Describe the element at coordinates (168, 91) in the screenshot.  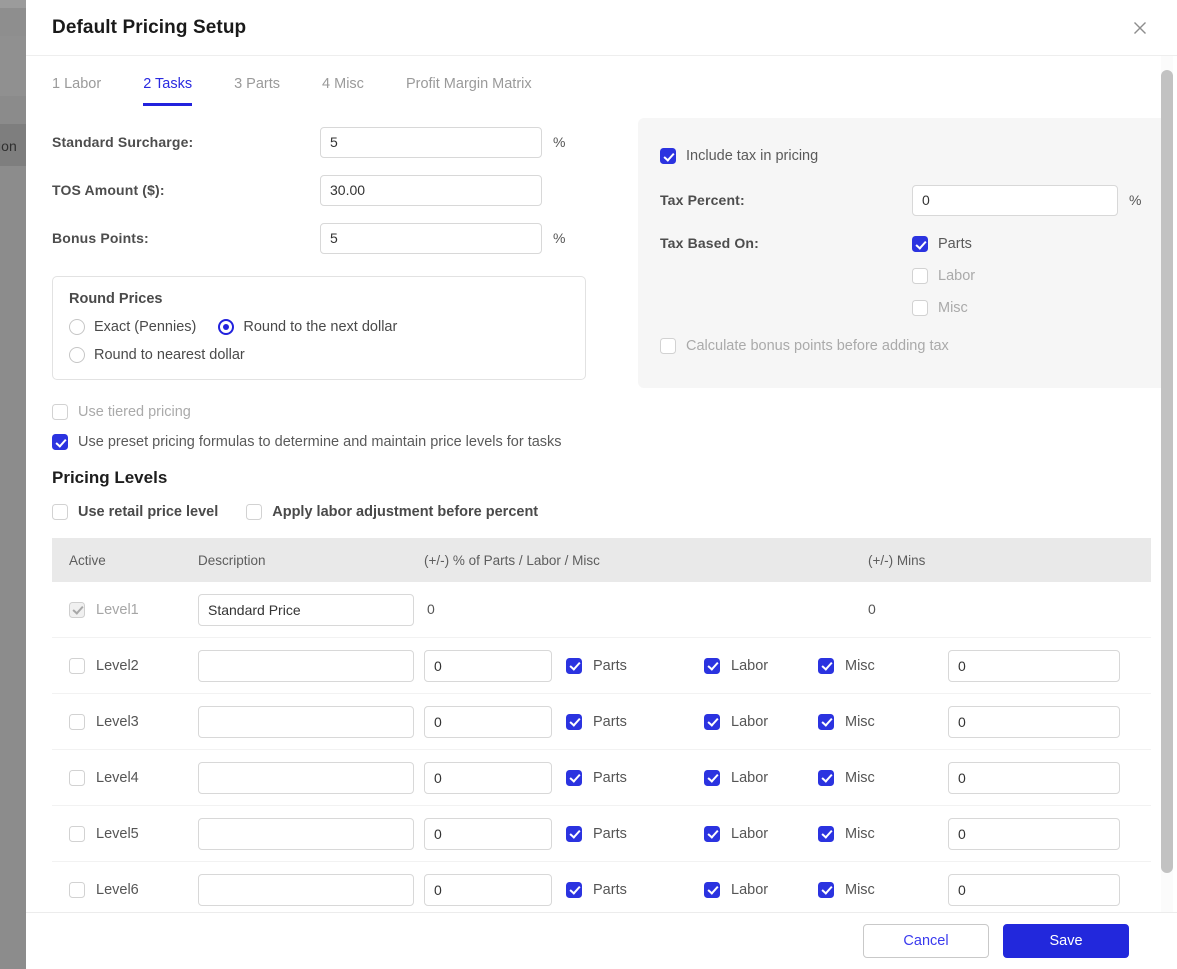
I see `tab-tasks: 2 Tasks` at that location.